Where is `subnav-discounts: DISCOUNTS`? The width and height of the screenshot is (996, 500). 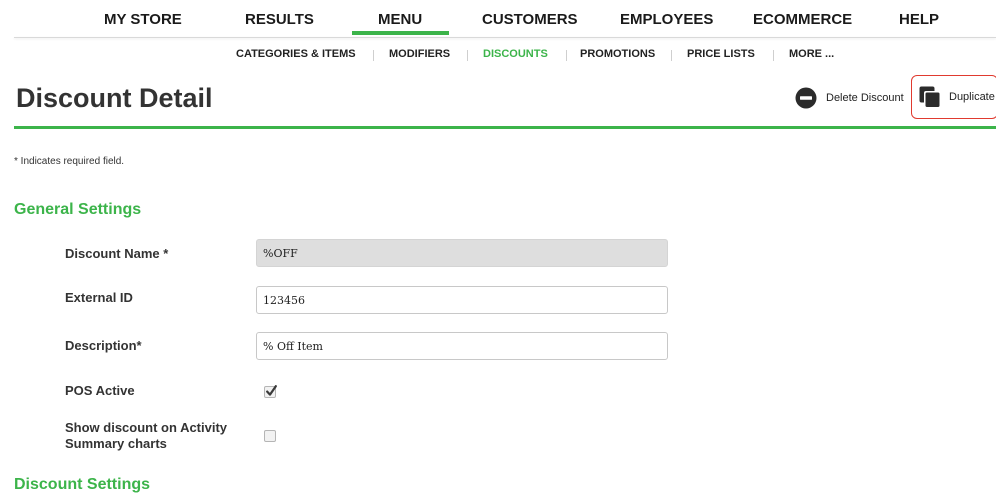
subnav-discounts: DISCOUNTS is located at coordinates (515, 54).